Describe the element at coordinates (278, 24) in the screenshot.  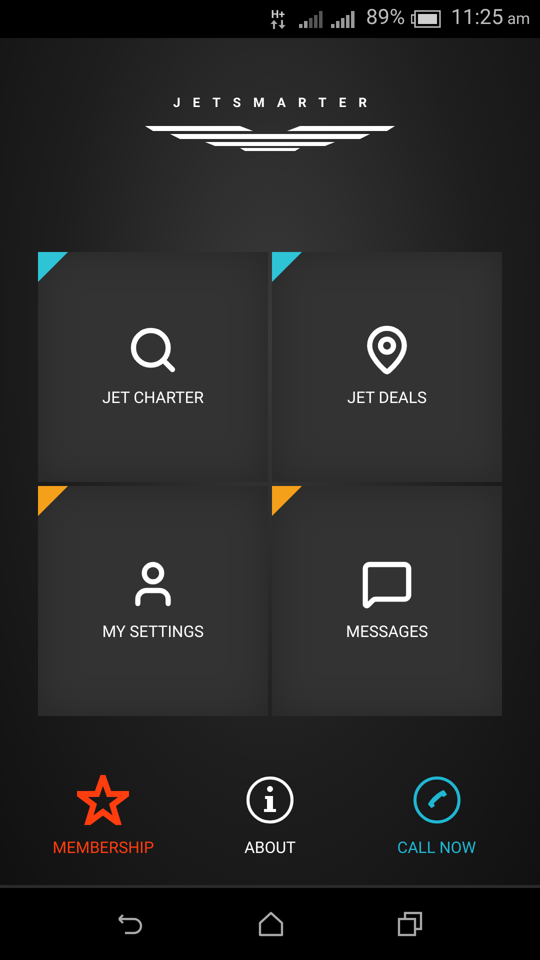
I see `data-arrows-icon` at that location.